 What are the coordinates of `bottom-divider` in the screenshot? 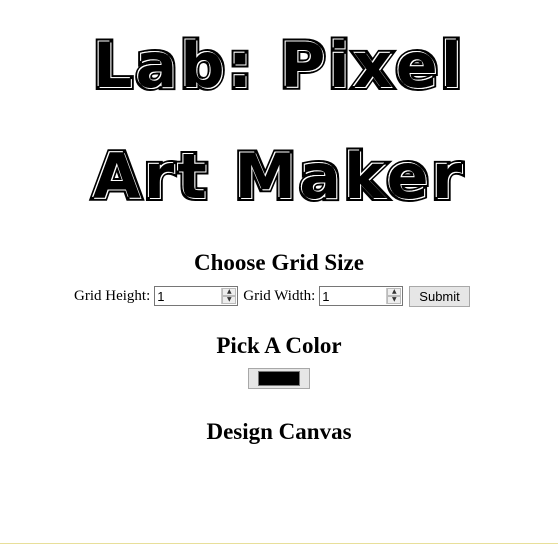 It's located at (279, 543).